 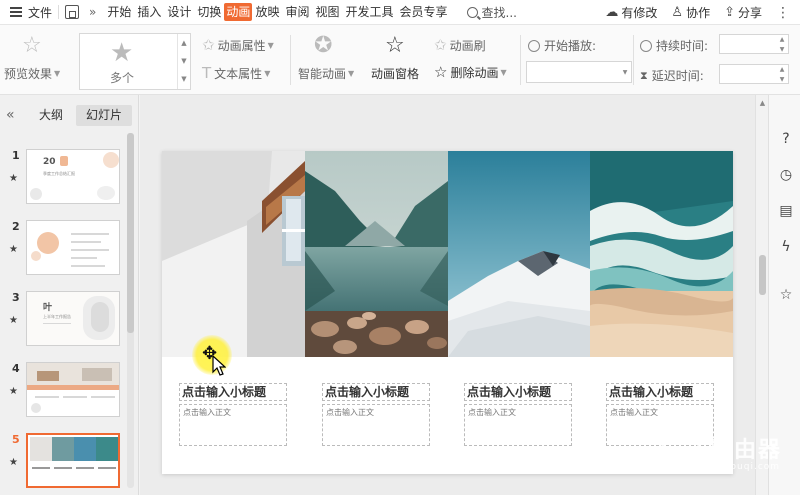 What do you see at coordinates (233, 425) in the screenshot?
I see `body-placeholder-1: 点击输入正文` at bounding box center [233, 425].